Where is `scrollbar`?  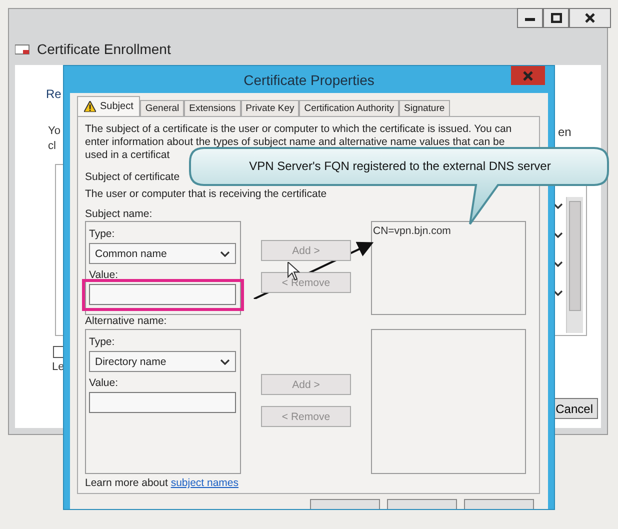
scrollbar is located at coordinates (574, 265).